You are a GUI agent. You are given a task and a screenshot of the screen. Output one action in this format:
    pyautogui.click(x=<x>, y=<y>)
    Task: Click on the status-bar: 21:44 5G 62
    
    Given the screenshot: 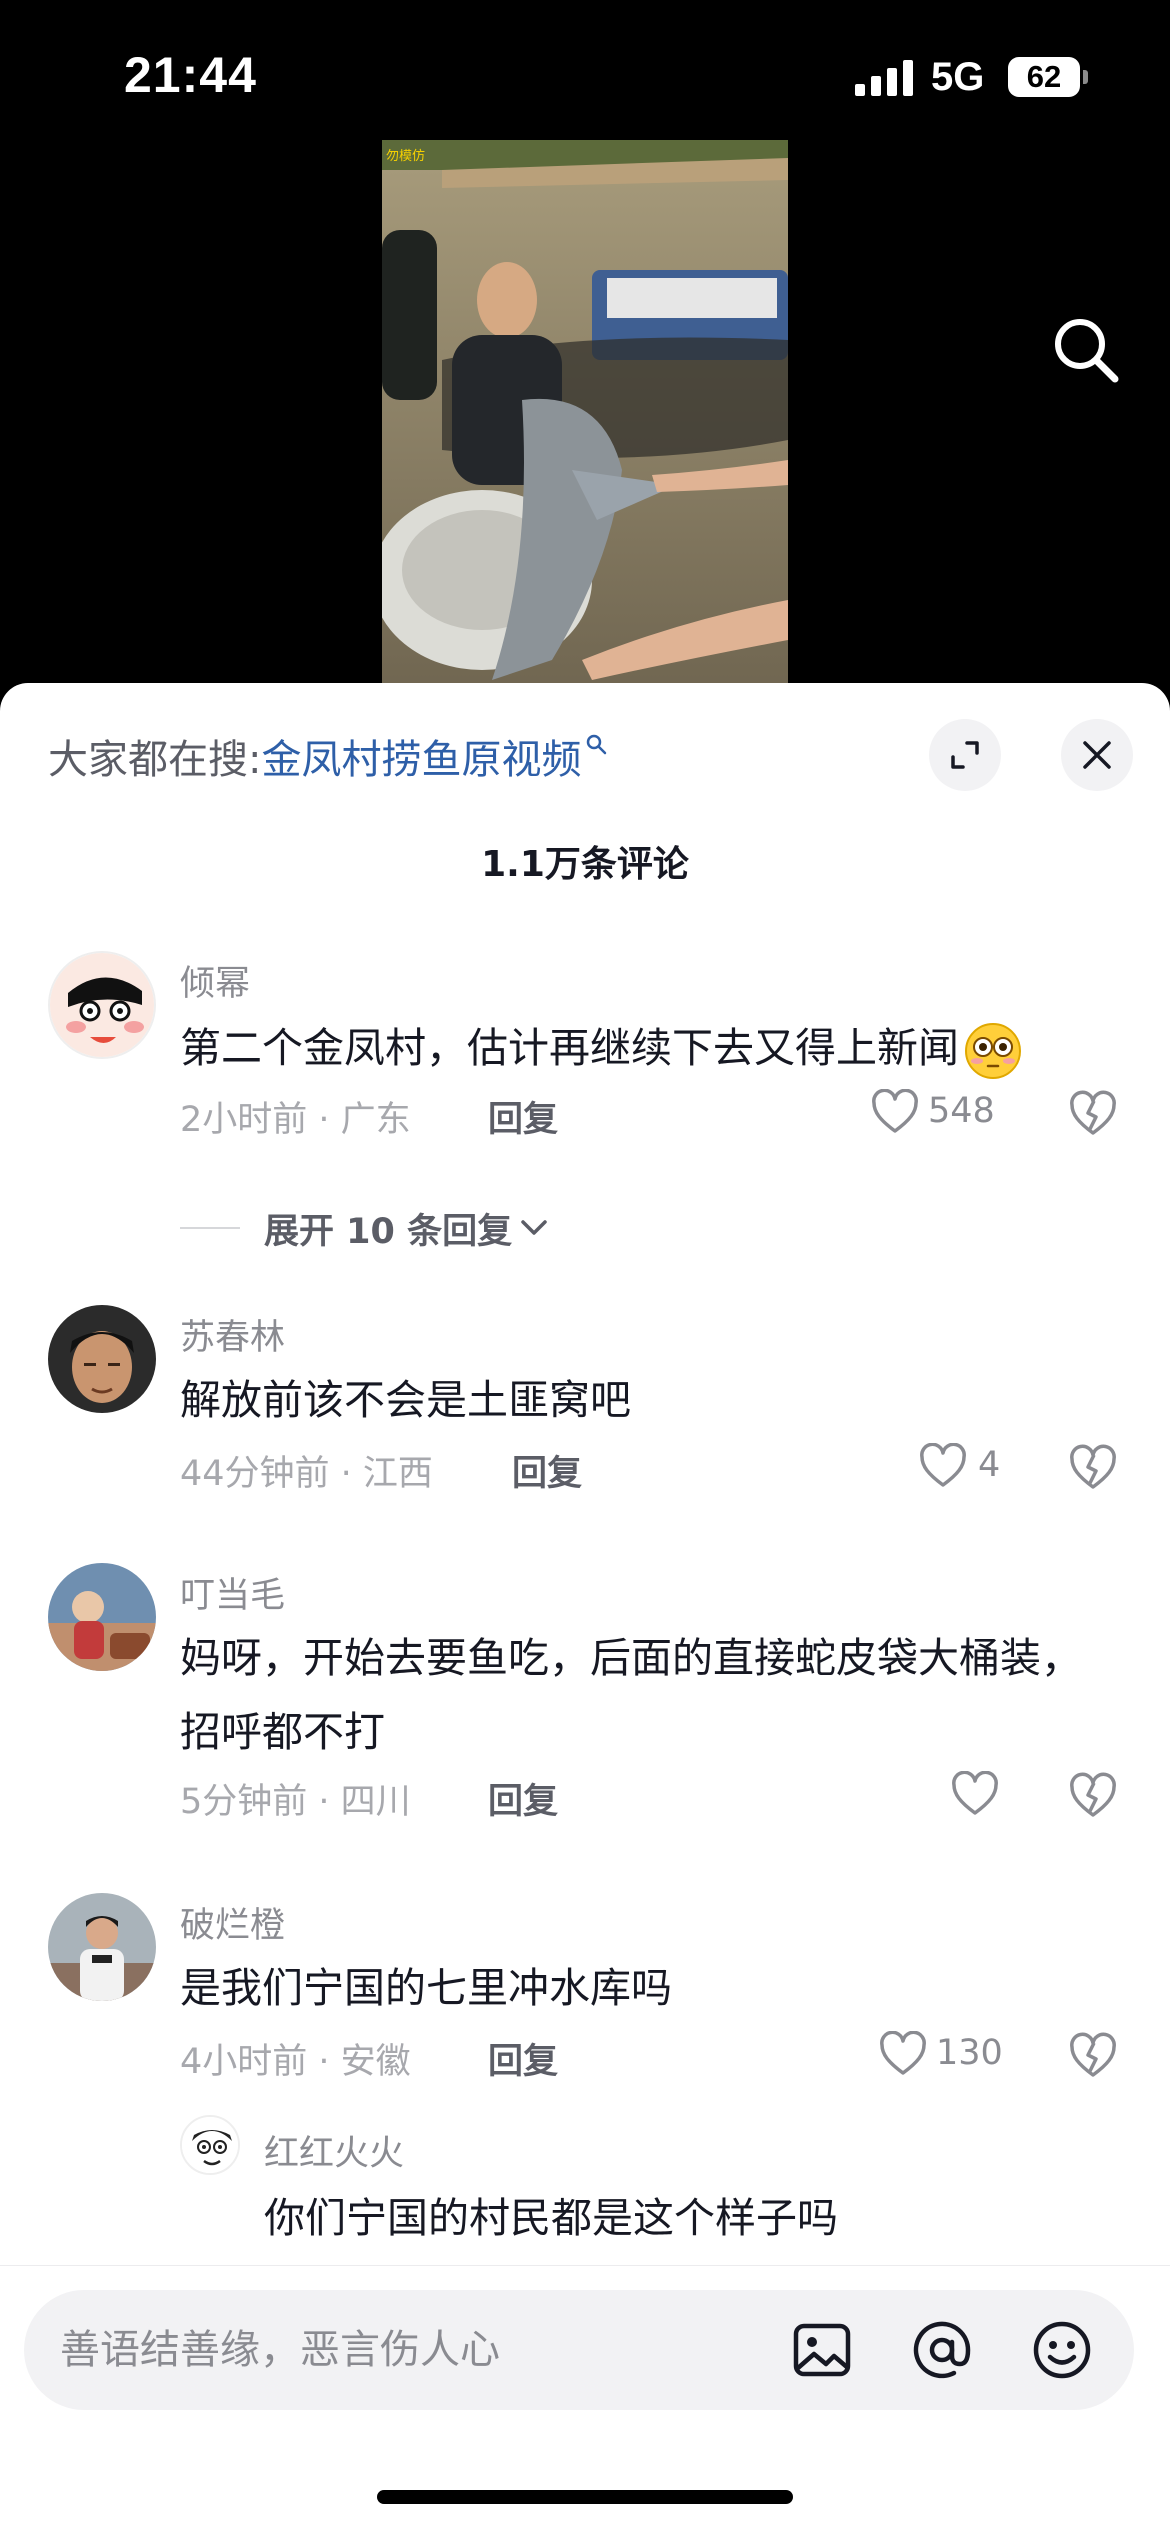 What is the action you would take?
    pyautogui.click(x=585, y=70)
    